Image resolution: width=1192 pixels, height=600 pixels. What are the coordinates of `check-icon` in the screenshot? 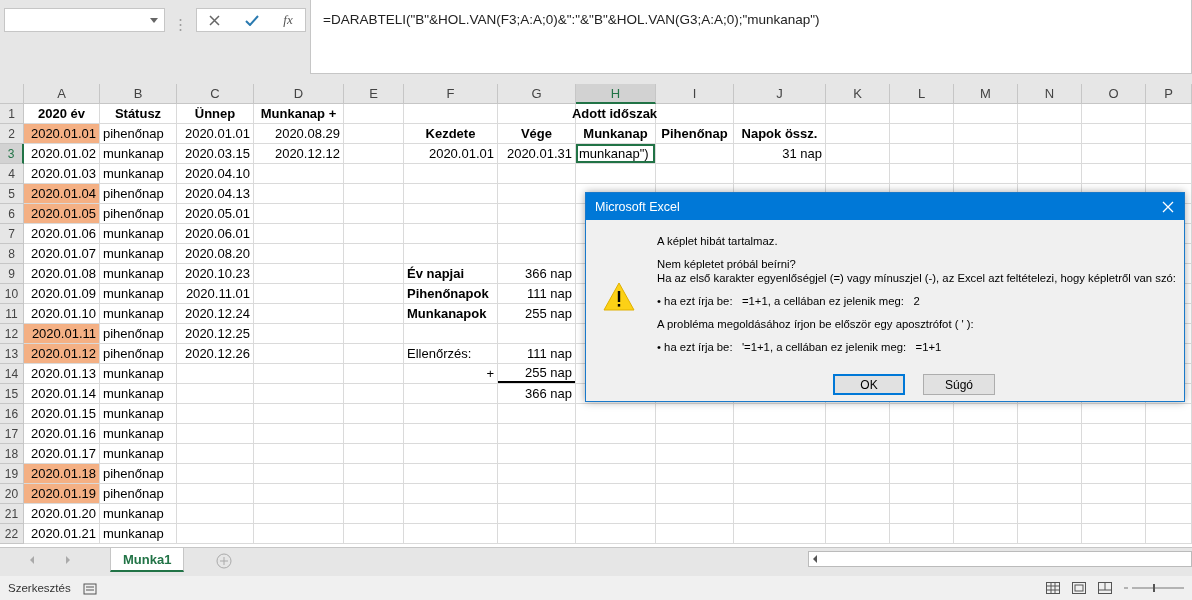 It's located at (251, 20).